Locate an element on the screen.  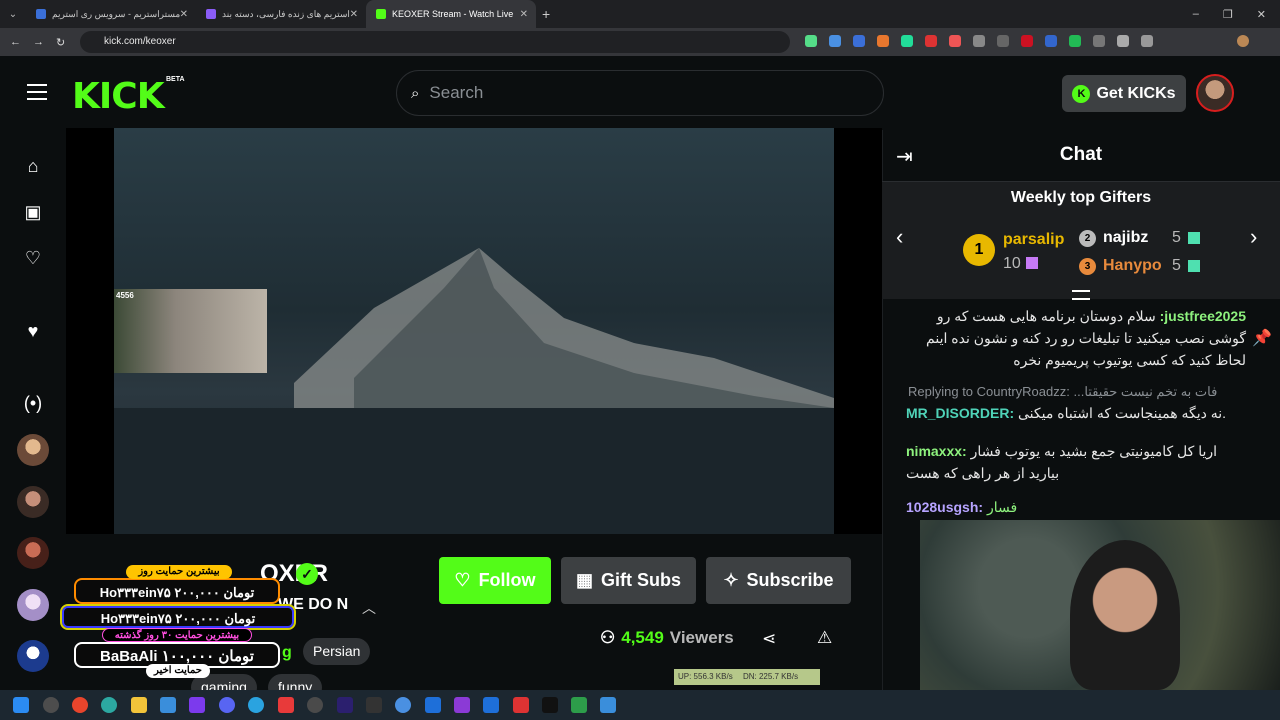
tab-search-icon: ⌄ is located at coordinates (13, 14).